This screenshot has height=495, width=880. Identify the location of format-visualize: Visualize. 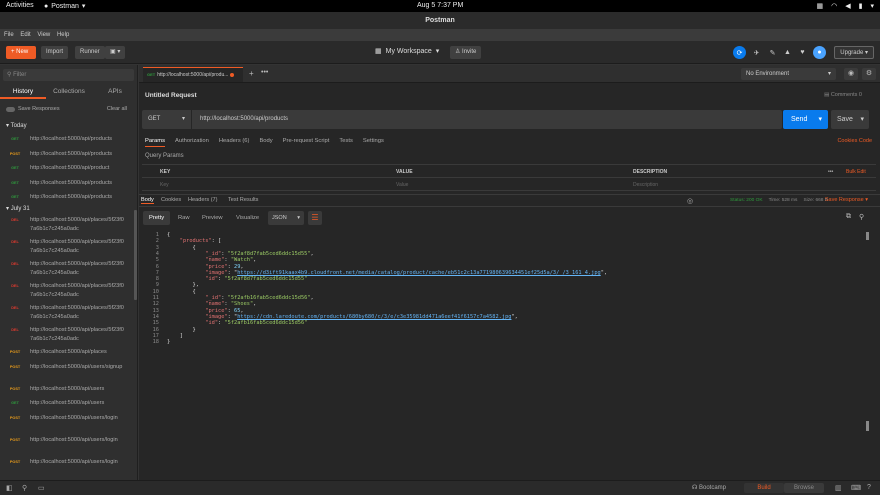
(247, 218).